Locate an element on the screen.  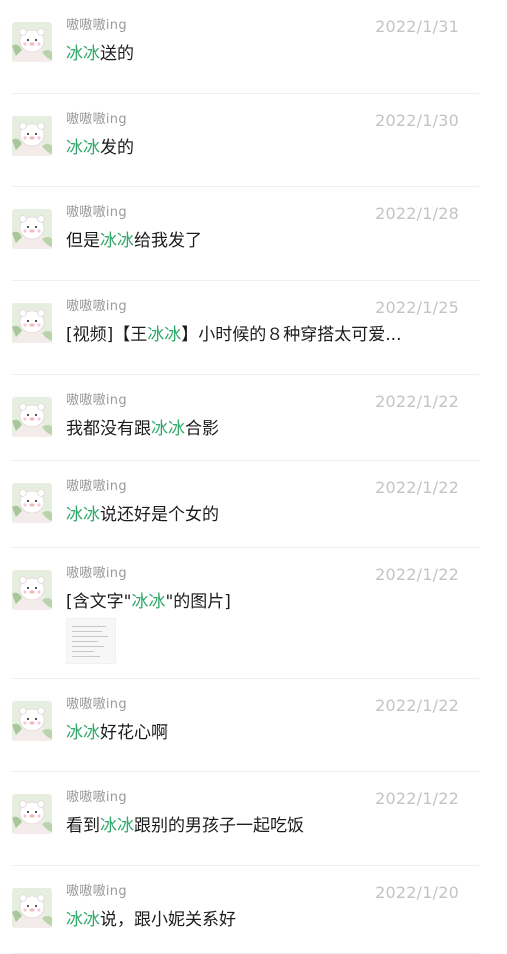
message-text: 我都没有跟冰冰合影 is located at coordinates (142, 429).